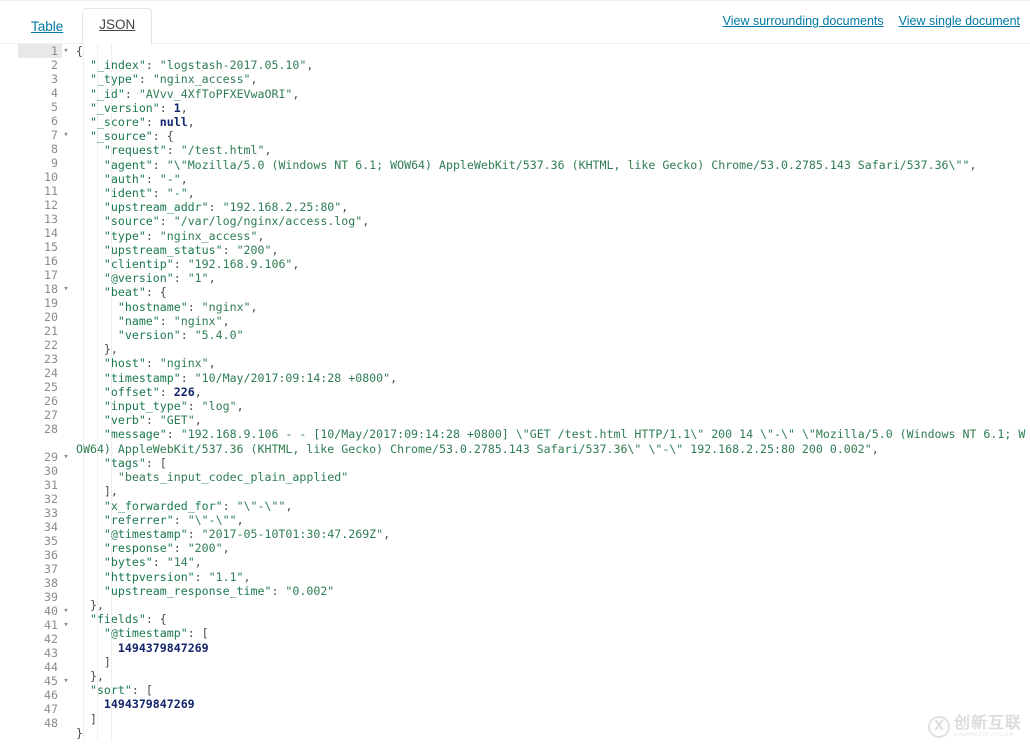 The image size is (1030, 744). I want to click on line-number: 26, so click(40, 401).